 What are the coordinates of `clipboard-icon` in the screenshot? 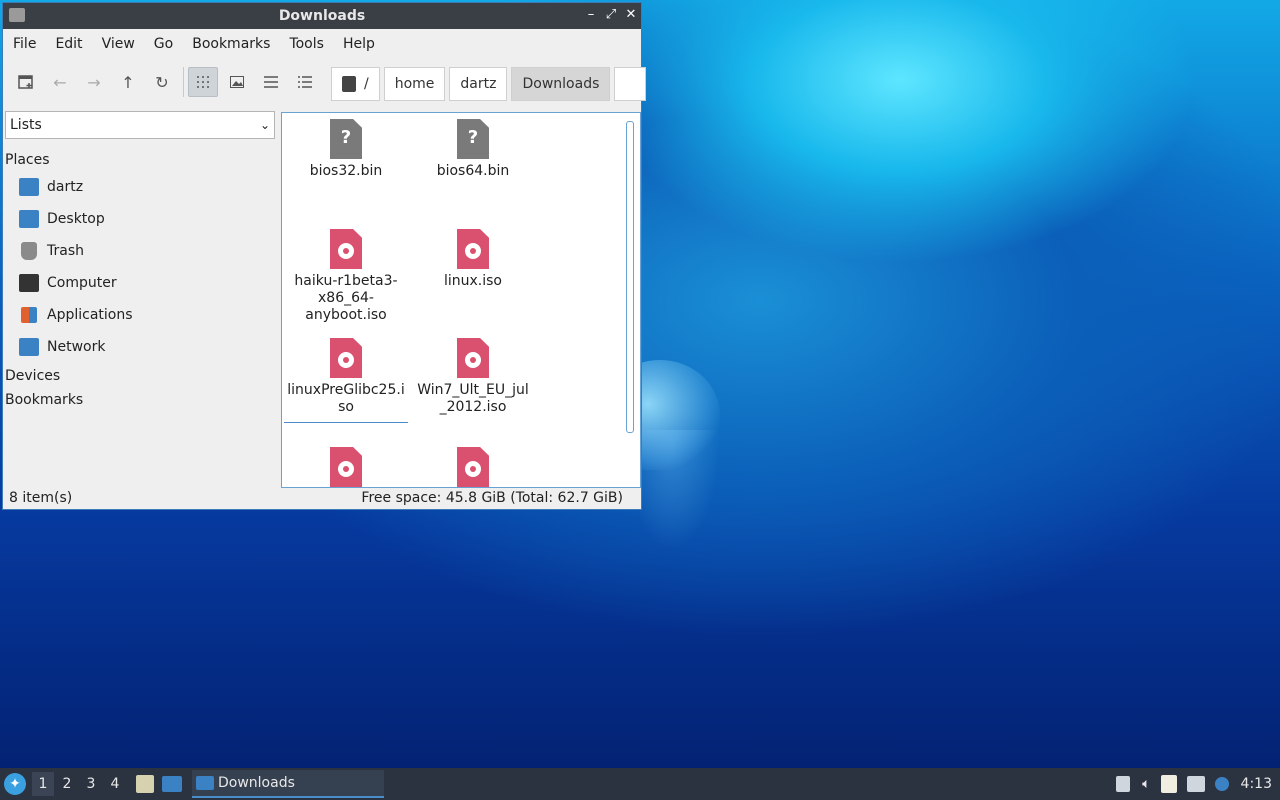 It's located at (1168, 784).